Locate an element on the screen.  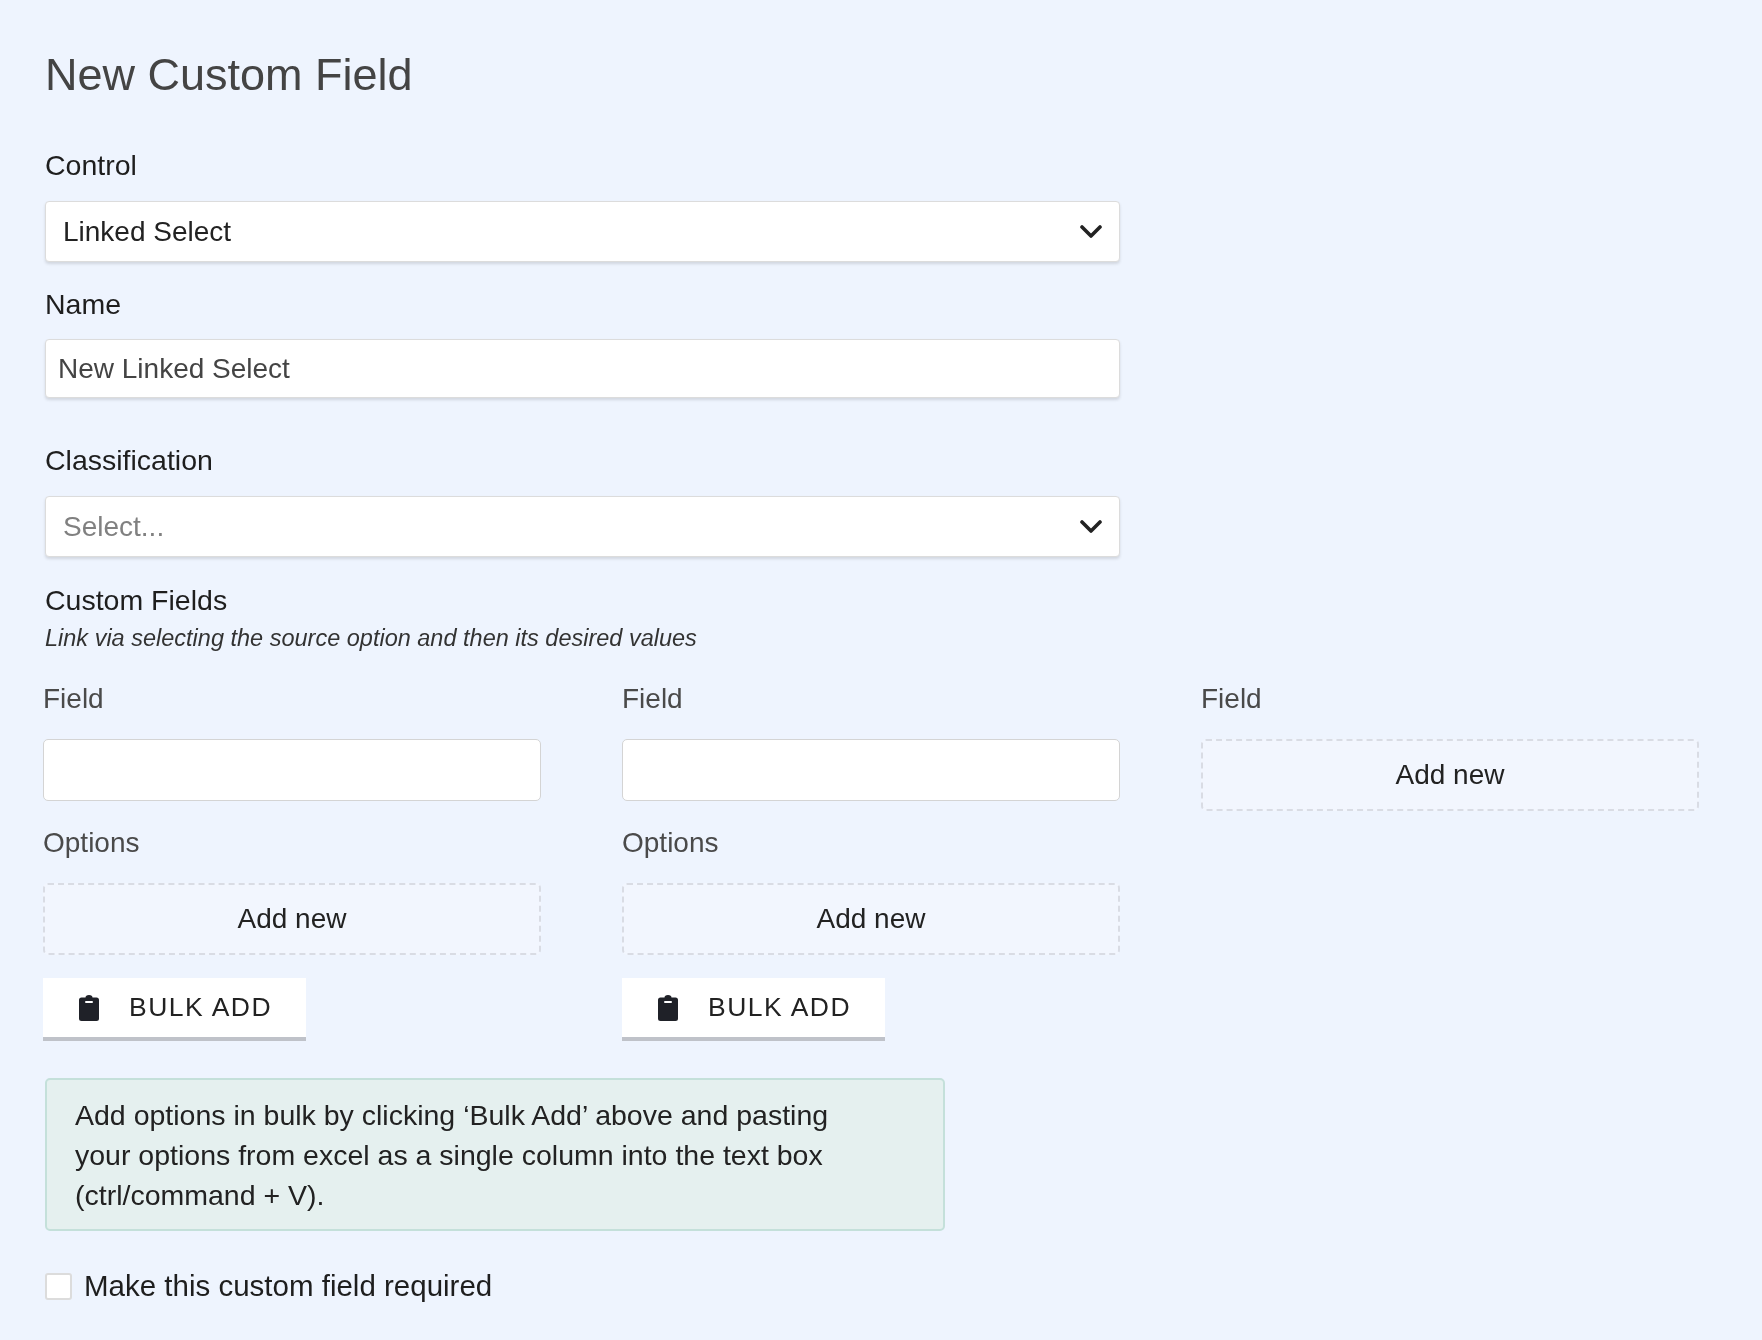
field-label: Name is located at coordinates (83, 304).